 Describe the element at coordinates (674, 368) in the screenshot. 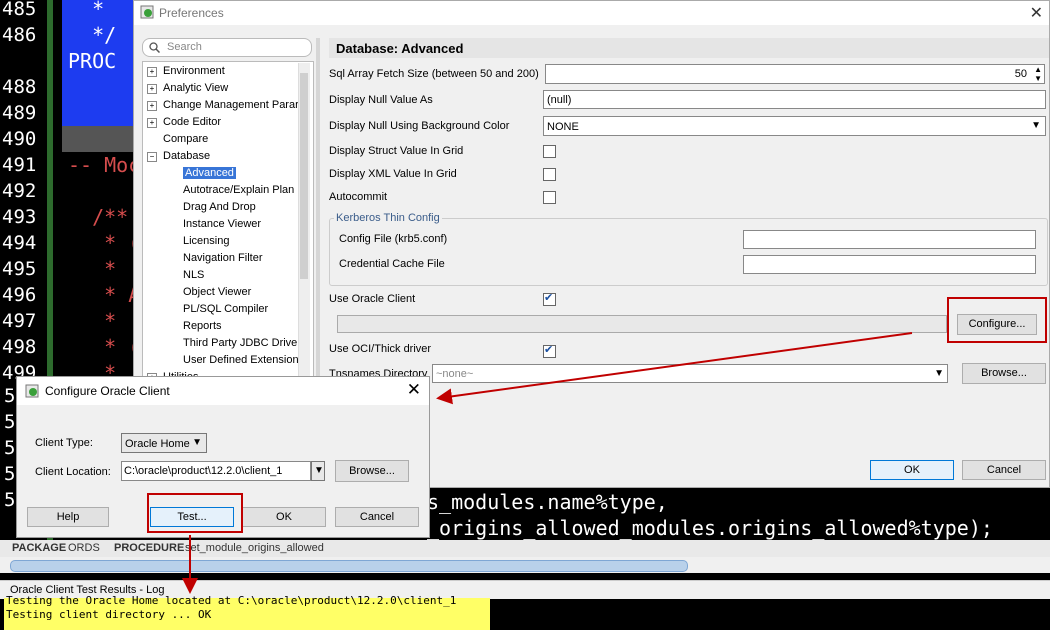

I see `annotation-arrow` at that location.